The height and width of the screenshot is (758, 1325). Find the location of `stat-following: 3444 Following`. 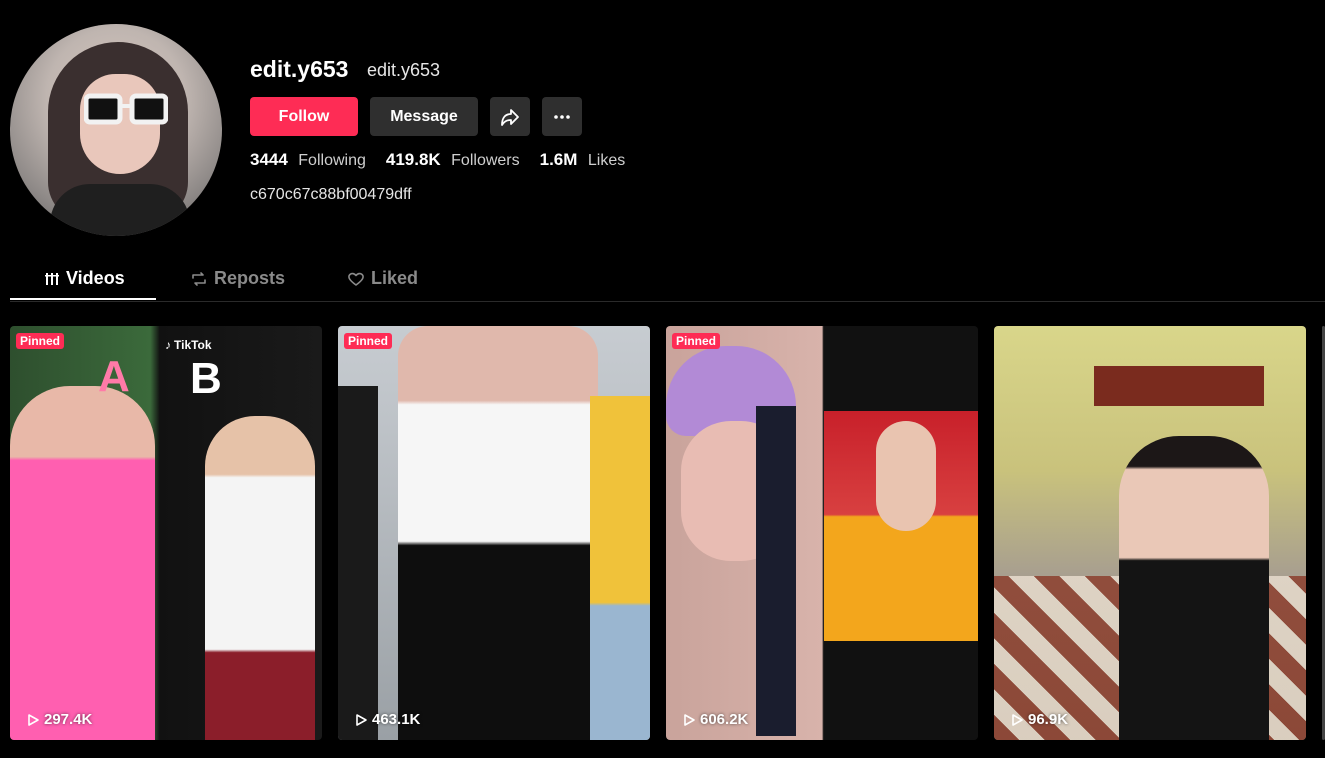

stat-following: 3444 Following is located at coordinates (308, 160).